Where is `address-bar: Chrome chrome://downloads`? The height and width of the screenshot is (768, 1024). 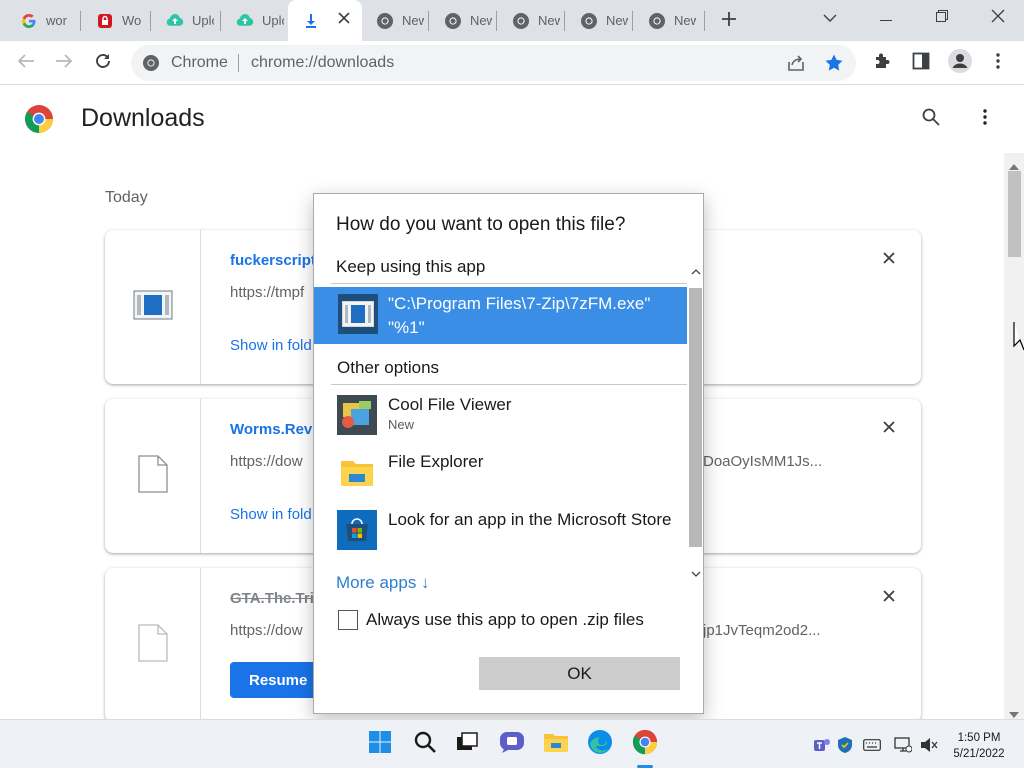
address-bar: Chrome chrome://downloads is located at coordinates (493, 63).